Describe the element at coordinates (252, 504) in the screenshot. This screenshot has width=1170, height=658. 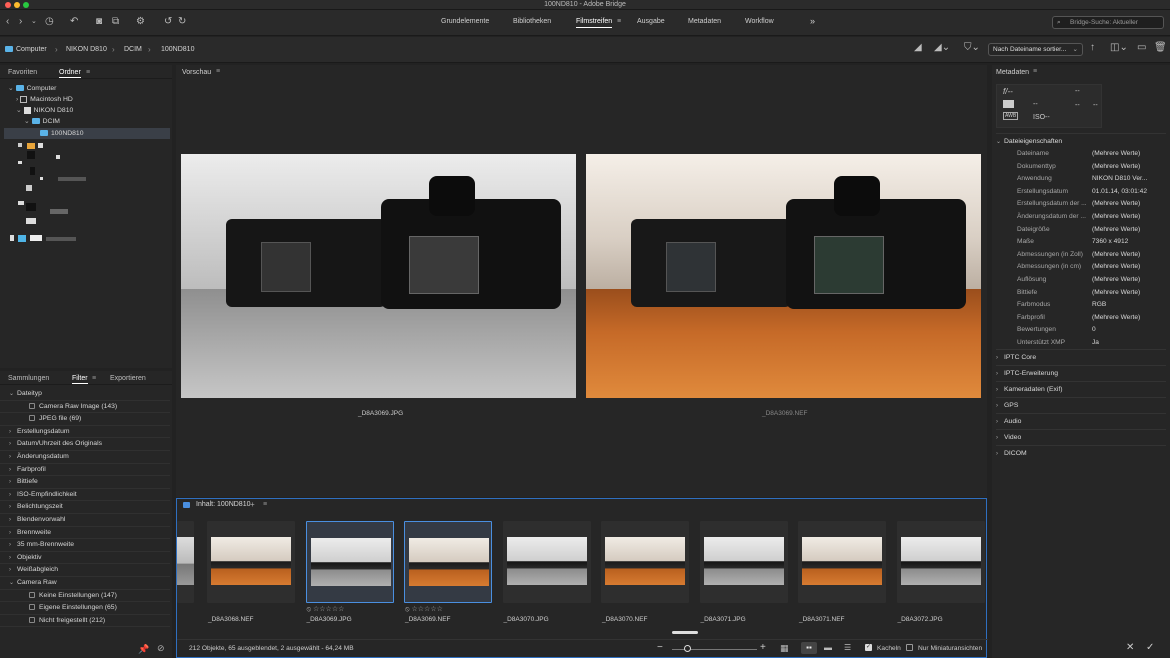
I see `add-icon: +` at that location.